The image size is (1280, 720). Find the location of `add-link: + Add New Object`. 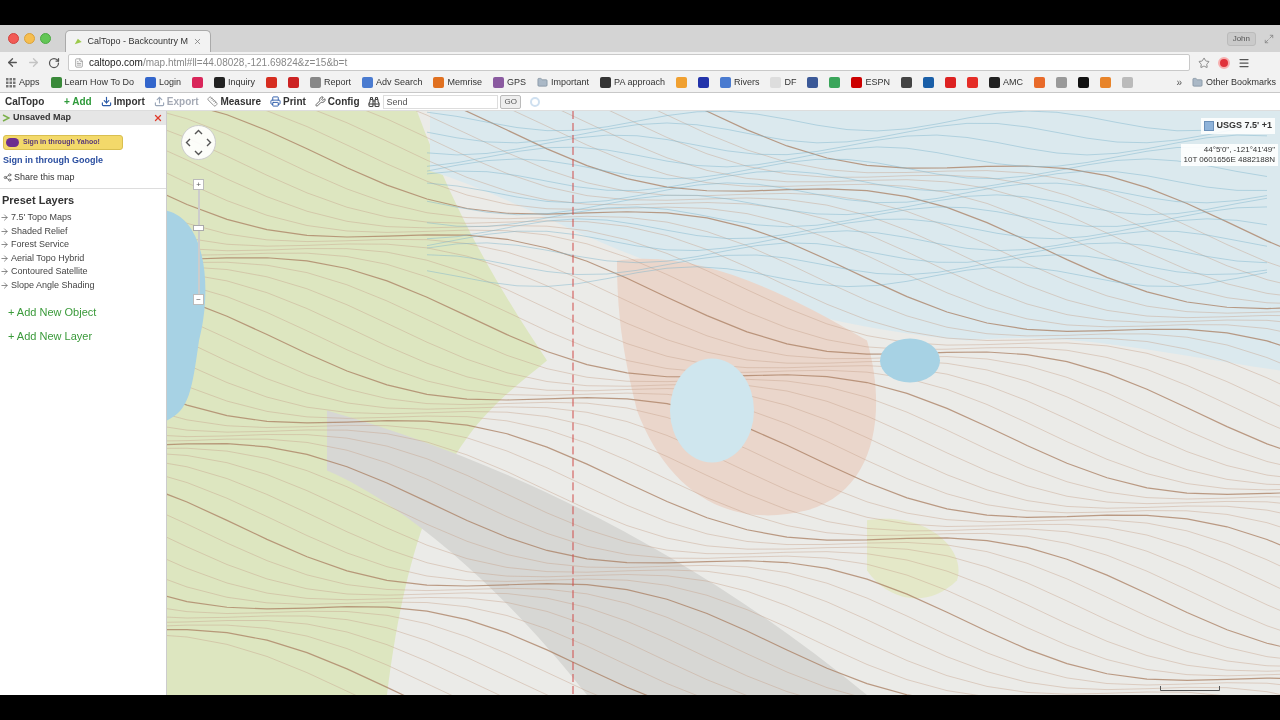

add-link: + Add New Object is located at coordinates (87, 311).